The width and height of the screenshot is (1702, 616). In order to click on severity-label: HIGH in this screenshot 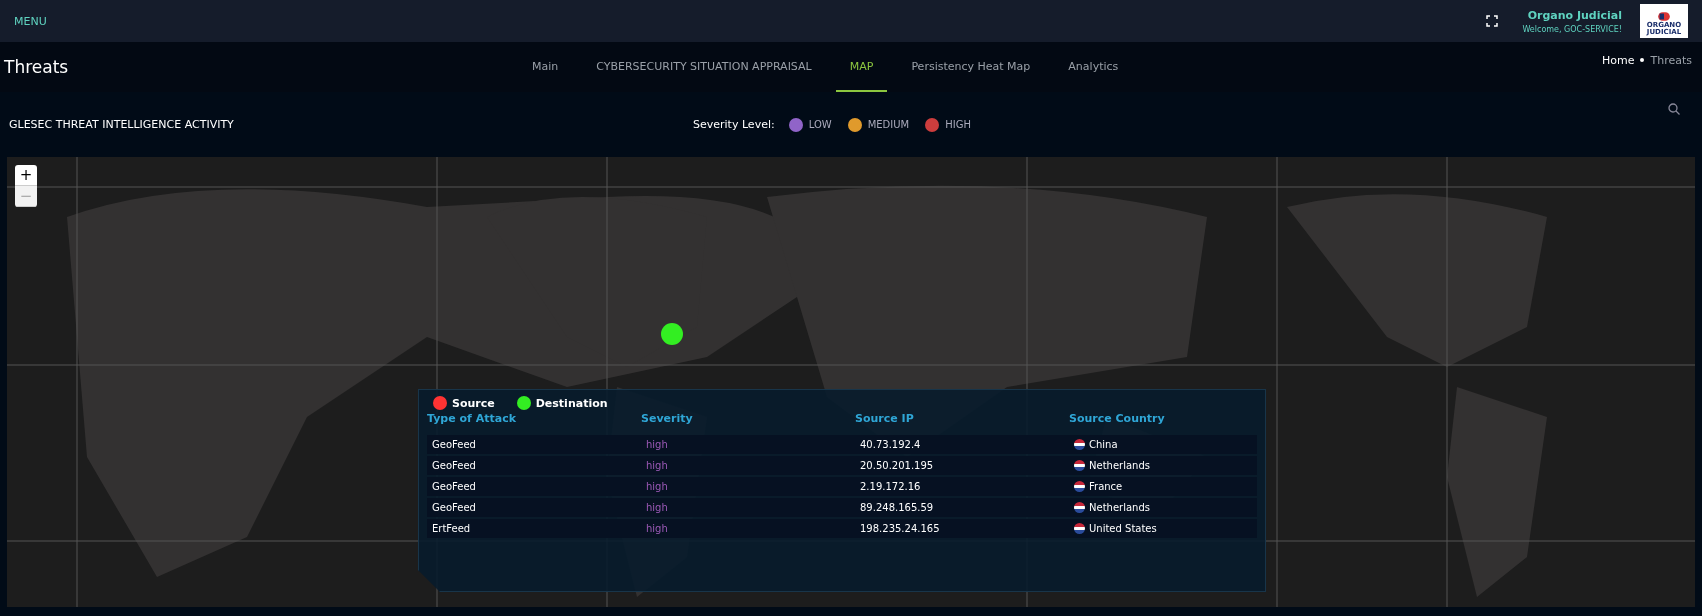, I will do `click(958, 124)`.